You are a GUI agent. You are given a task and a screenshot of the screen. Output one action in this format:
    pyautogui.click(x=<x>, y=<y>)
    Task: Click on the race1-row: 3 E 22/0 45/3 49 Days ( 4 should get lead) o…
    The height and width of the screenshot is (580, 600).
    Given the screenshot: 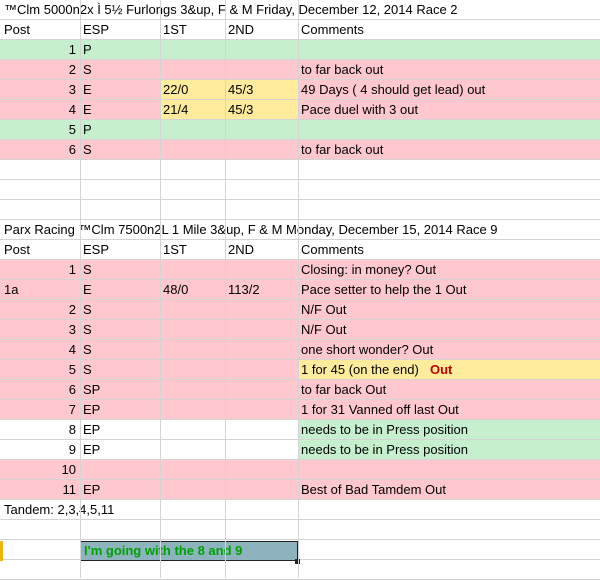 What is the action you would take?
    pyautogui.click(x=300, y=90)
    